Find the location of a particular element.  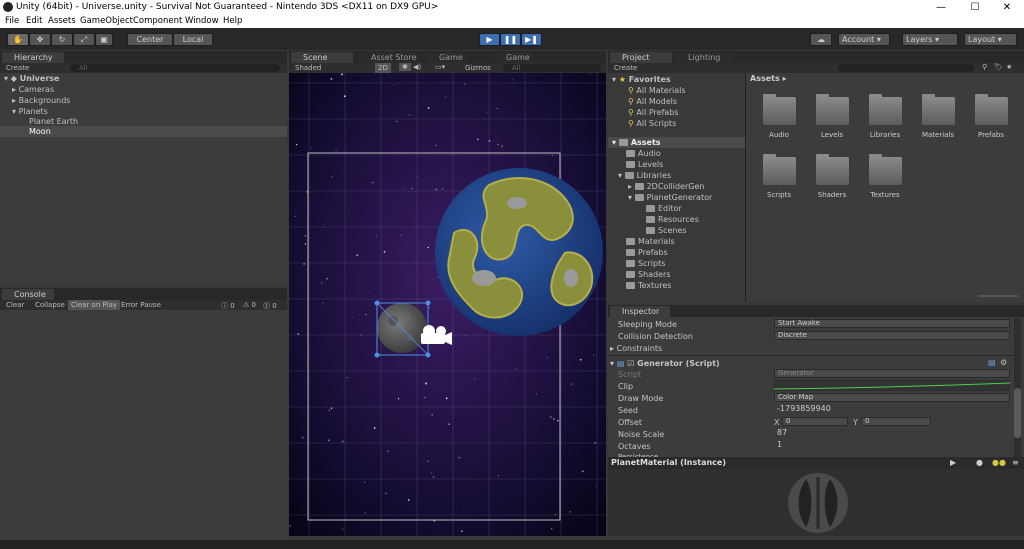

clip-curve-field is located at coordinates (892, 385).